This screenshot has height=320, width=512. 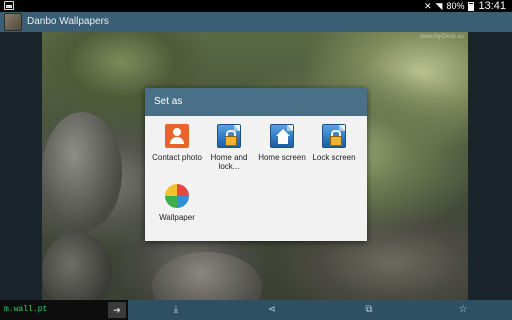 What do you see at coordinates (471, 6) in the screenshot?
I see `battery-icon` at bounding box center [471, 6].